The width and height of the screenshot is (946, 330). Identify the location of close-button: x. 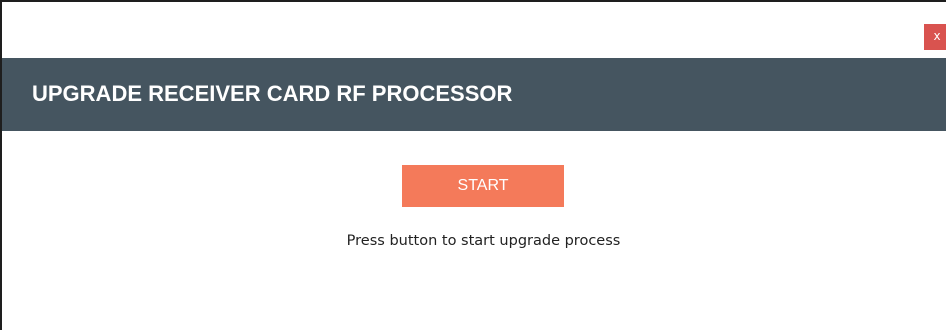
(935, 37).